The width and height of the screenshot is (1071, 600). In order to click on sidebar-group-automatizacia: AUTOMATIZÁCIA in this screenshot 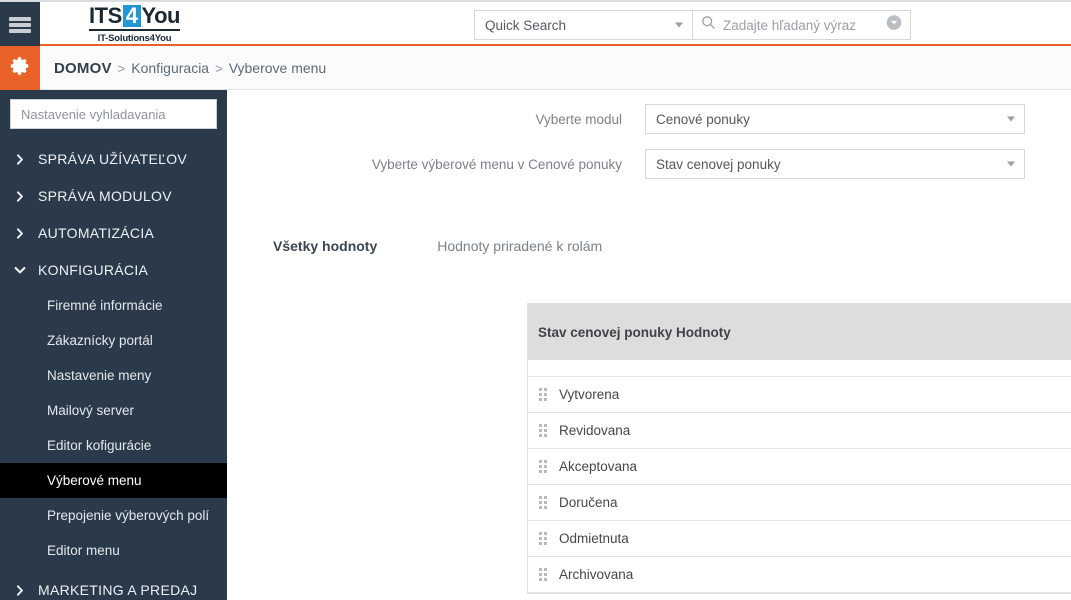, I will do `click(113, 233)`.